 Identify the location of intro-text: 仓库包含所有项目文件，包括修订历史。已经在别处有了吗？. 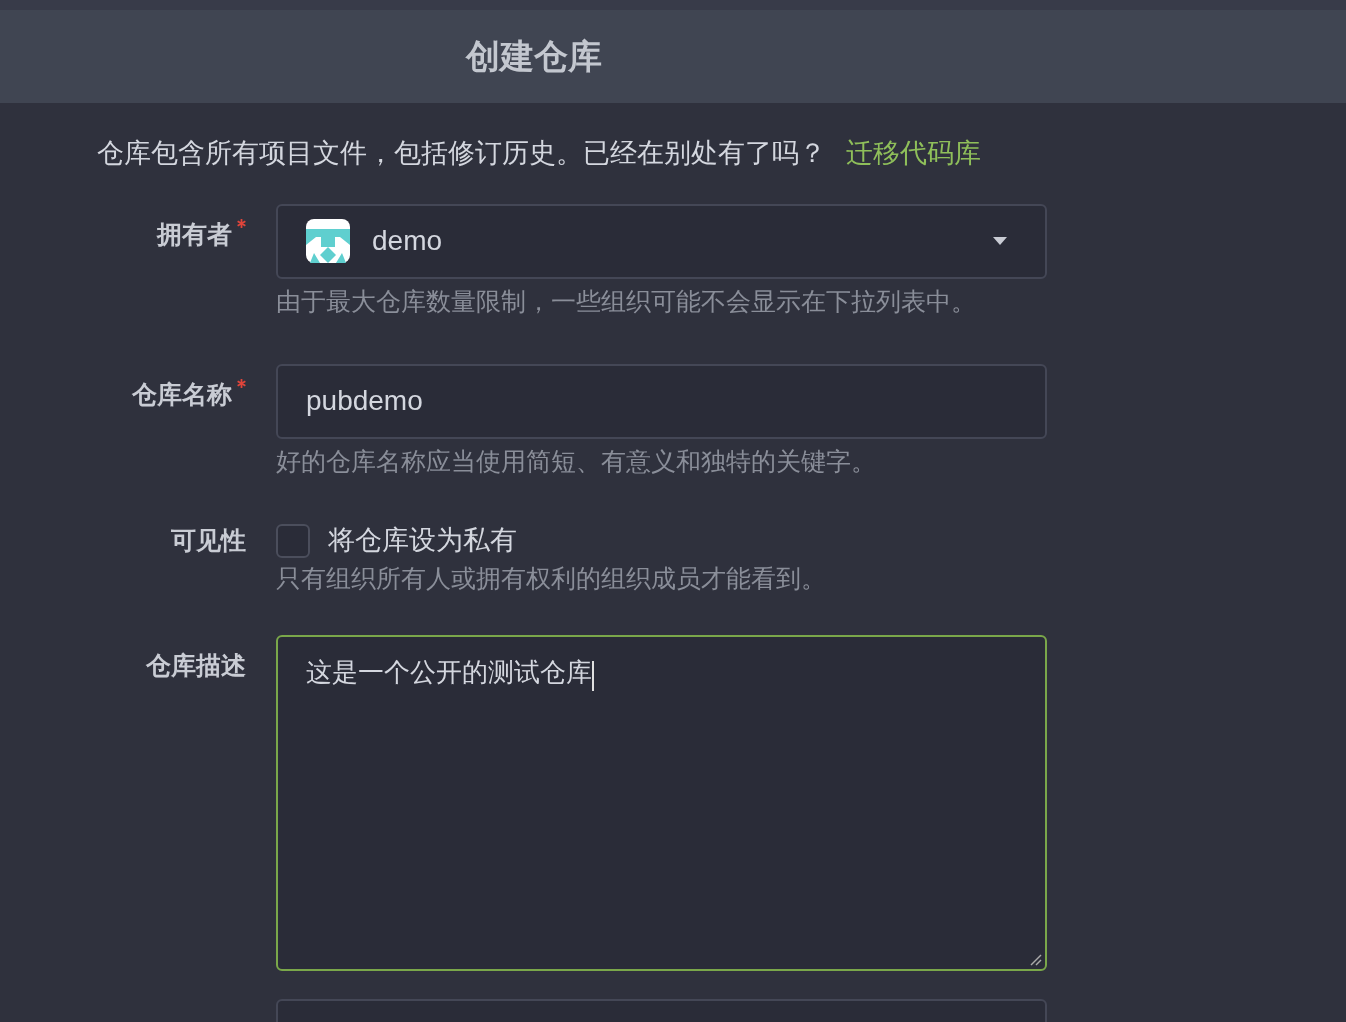
(461, 153).